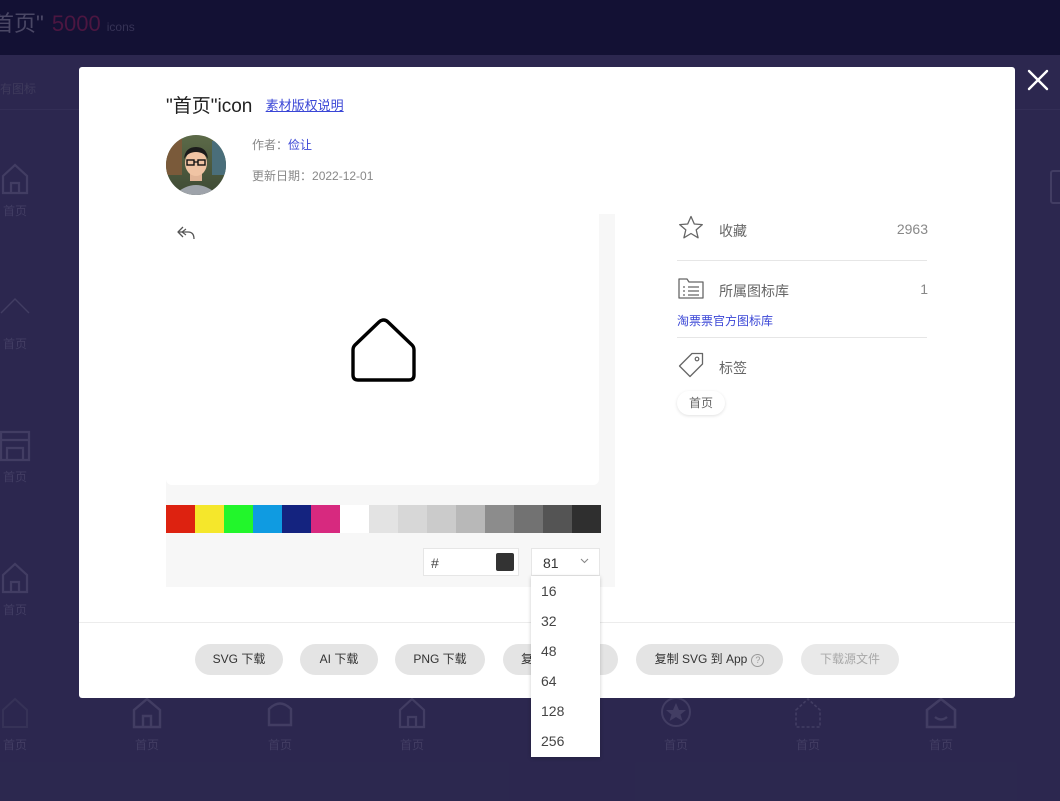 This screenshot has width=1060, height=801. What do you see at coordinates (300, 145) in the screenshot?
I see `author-link: 俭让` at bounding box center [300, 145].